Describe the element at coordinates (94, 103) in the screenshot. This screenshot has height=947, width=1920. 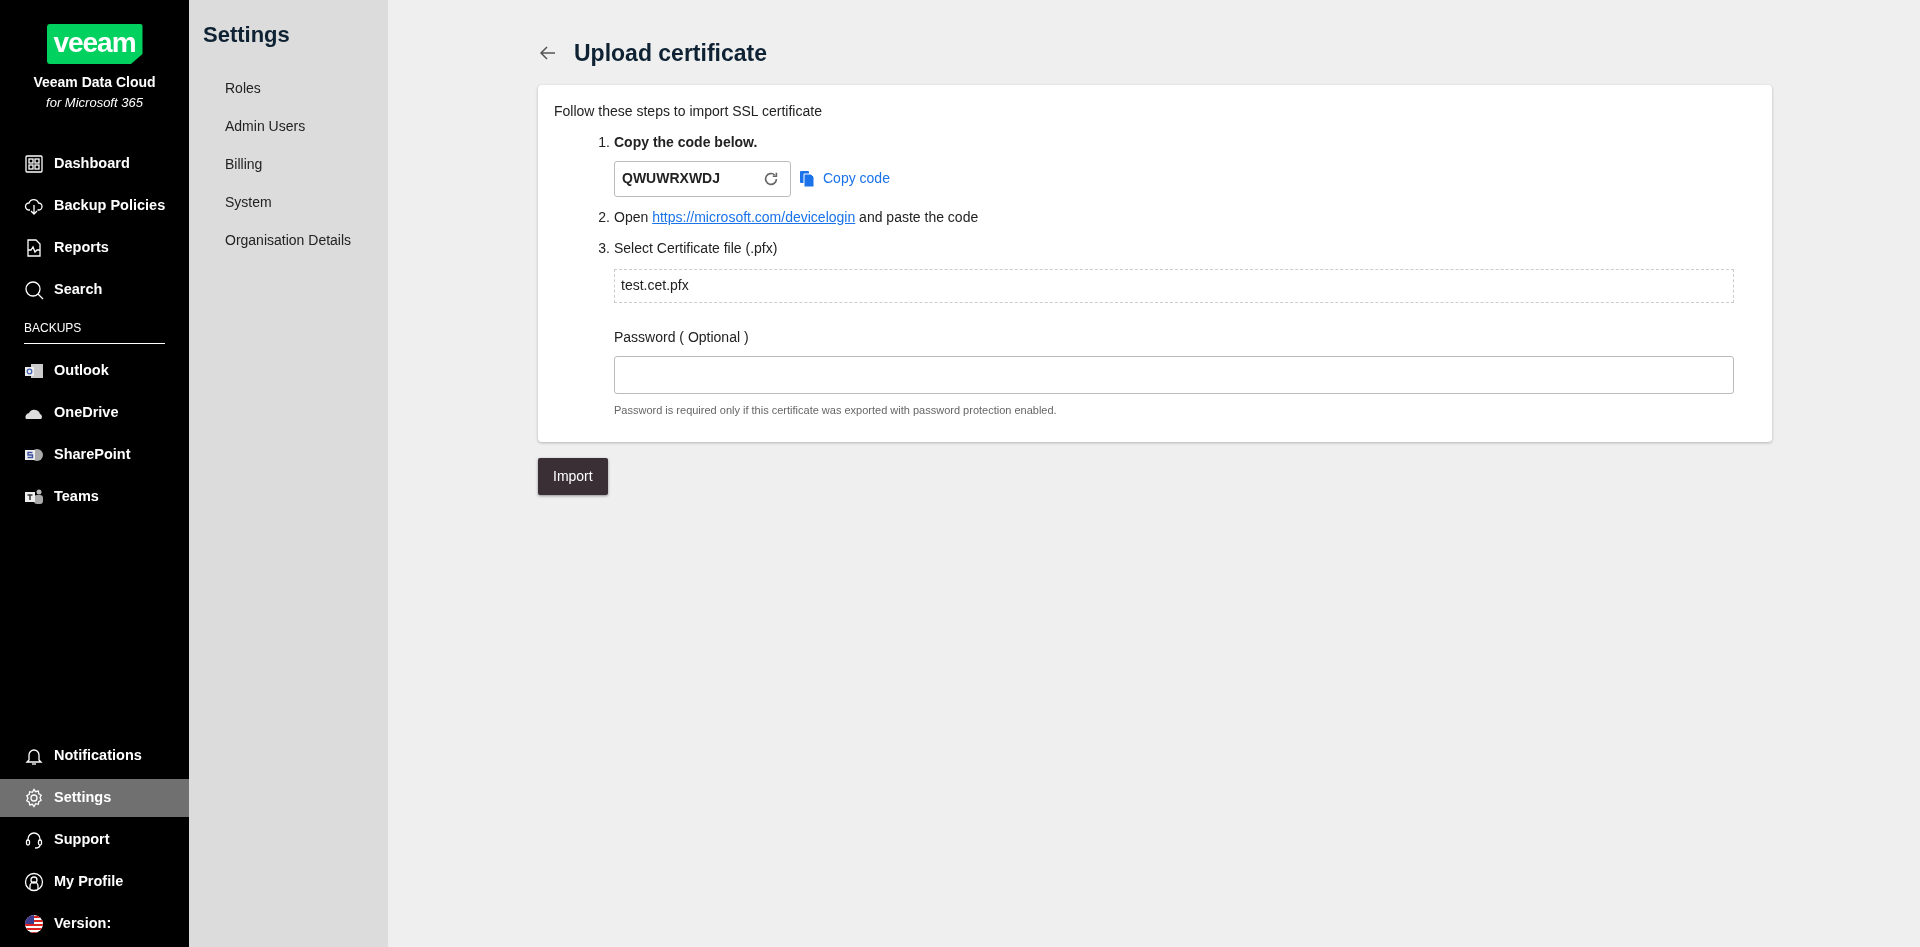
I see `product-subtitle: for Microsoft 365` at that location.